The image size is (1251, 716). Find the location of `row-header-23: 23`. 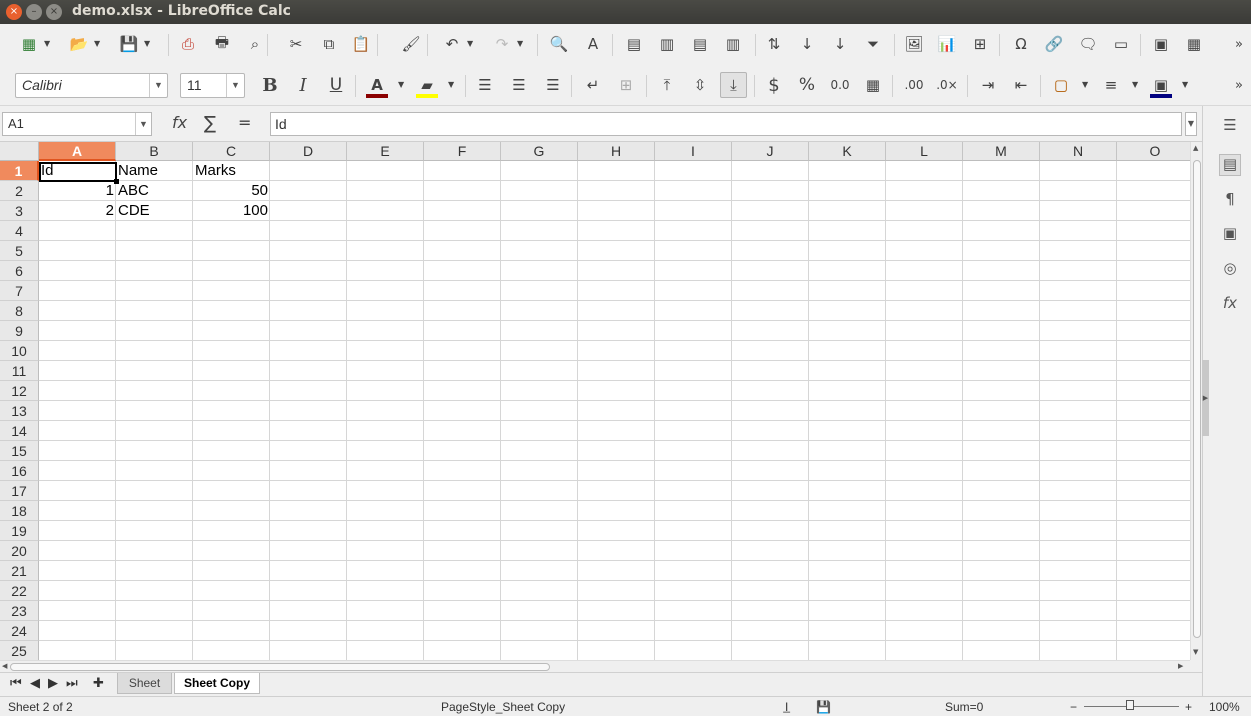

row-header-23: 23 is located at coordinates (19, 611).